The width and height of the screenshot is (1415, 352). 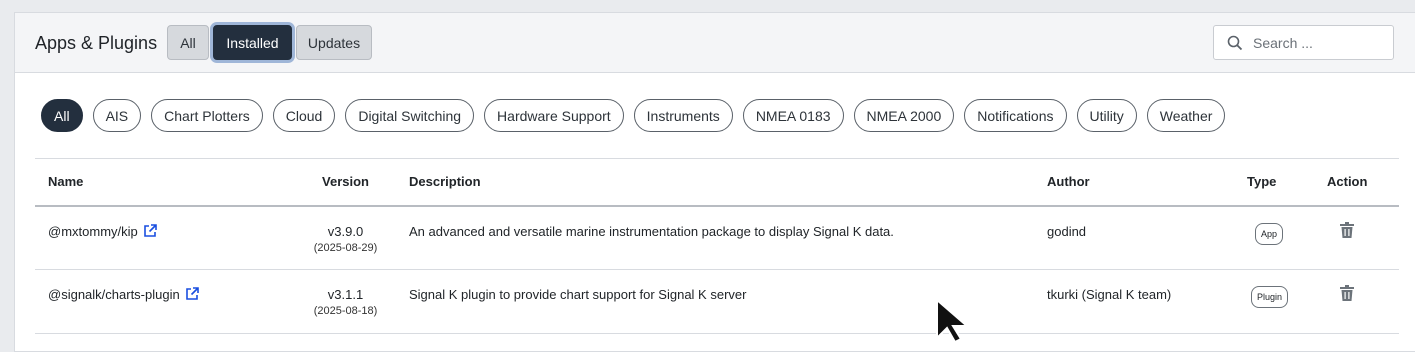 What do you see at coordinates (304, 115) in the screenshot?
I see `filter-cloud: Cloud` at bounding box center [304, 115].